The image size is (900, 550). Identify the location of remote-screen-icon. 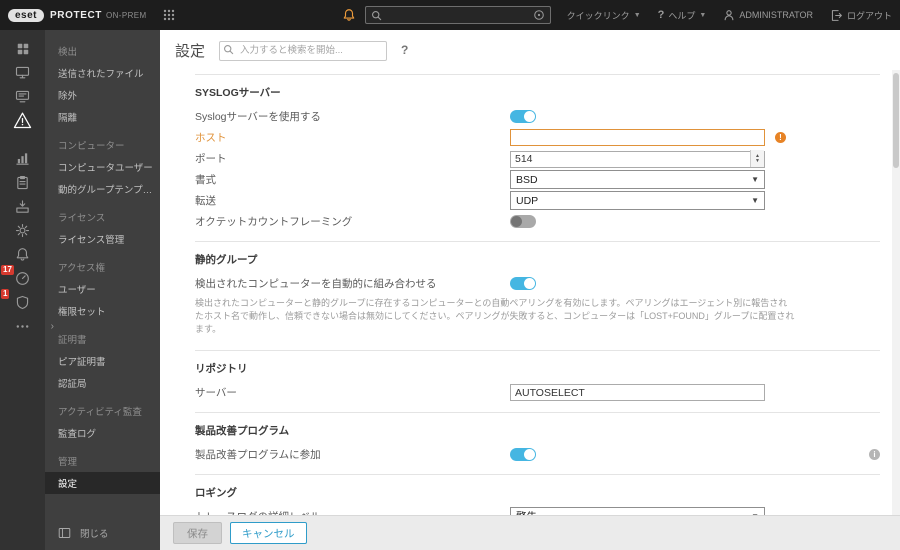
(22, 96).